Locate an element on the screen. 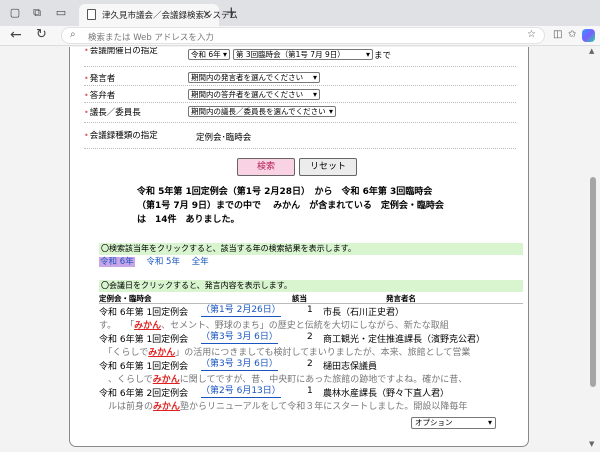  record-snippet: ルは前身のみかん塾からリニューアルをして令和３年にスタートしました。開設以降毎年 is located at coordinates (283, 407).